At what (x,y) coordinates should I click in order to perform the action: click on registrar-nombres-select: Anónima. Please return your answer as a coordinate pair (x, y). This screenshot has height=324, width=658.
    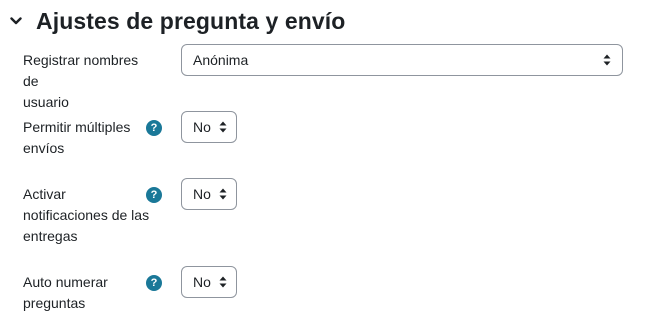
    Looking at the image, I should click on (402, 60).